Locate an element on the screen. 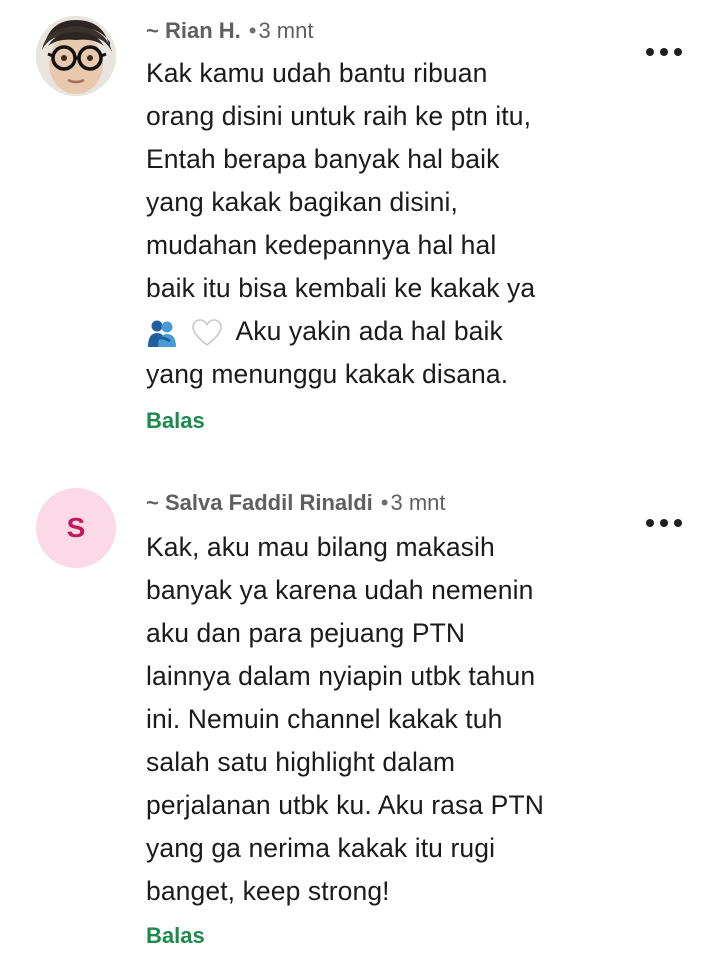 This screenshot has height=960, width=716. comment-line: banyak ya karena udah nemenin is located at coordinates (340, 590).